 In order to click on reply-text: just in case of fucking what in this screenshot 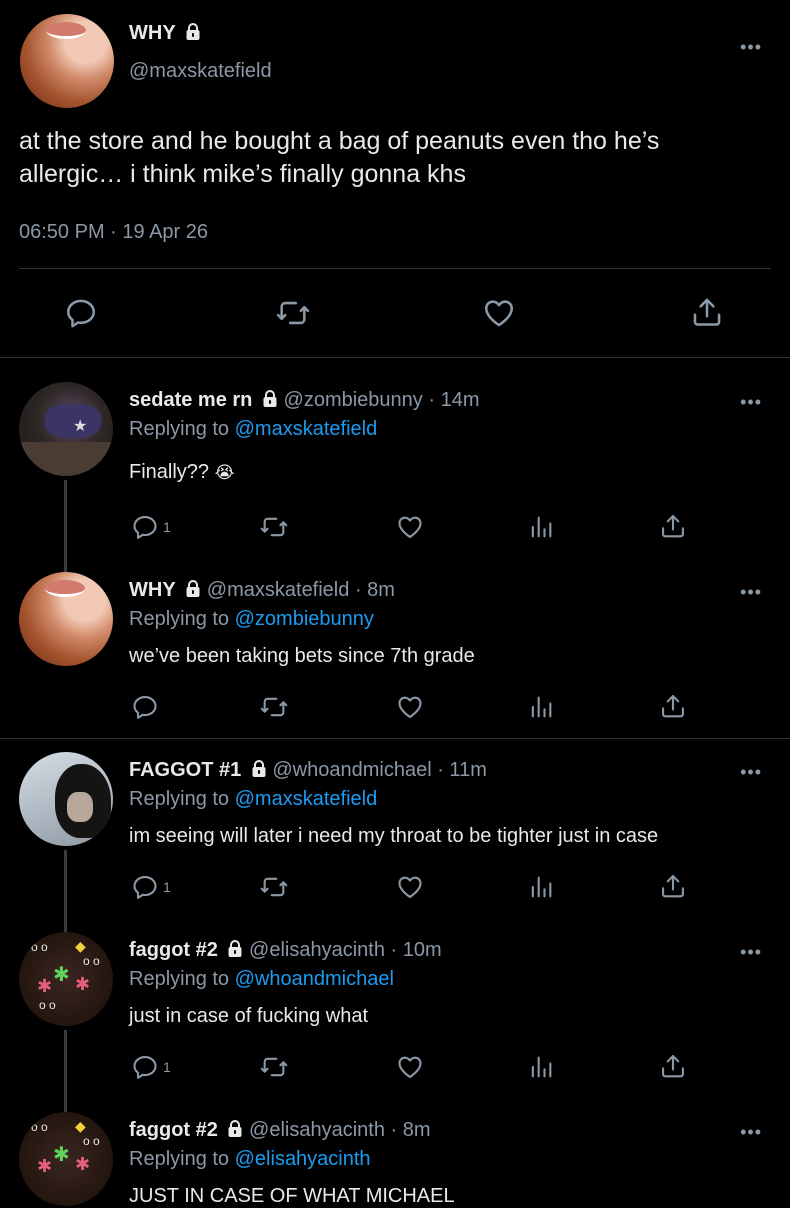, I will do `click(249, 1016)`.